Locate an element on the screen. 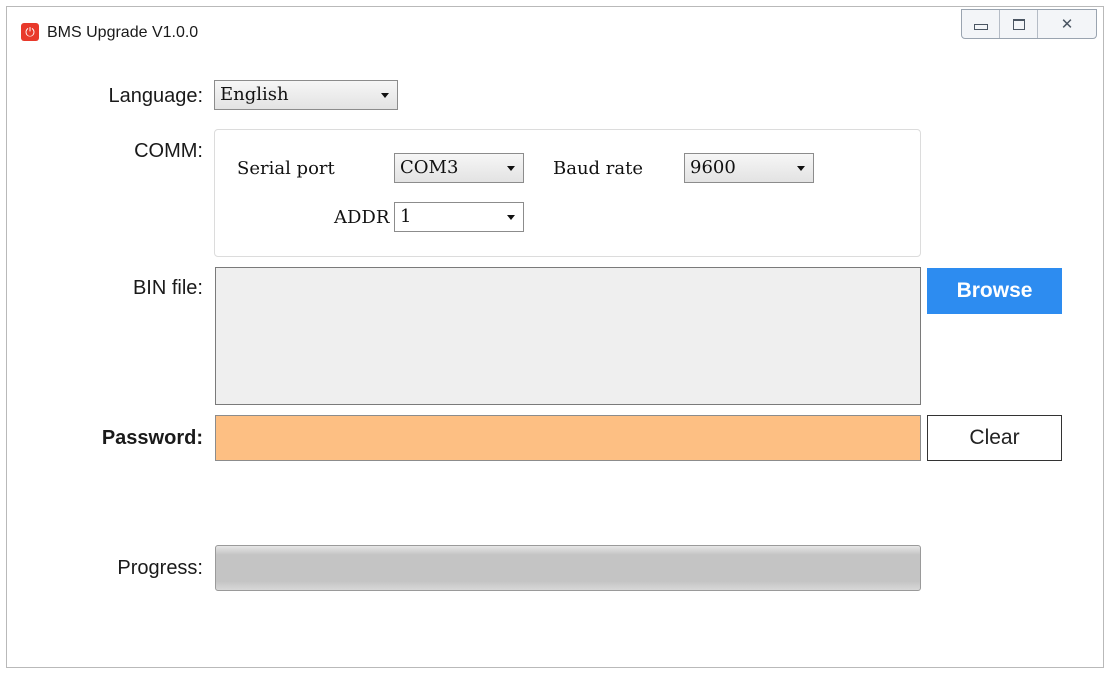  baud-rate-value: 9600 is located at coordinates (713, 167).